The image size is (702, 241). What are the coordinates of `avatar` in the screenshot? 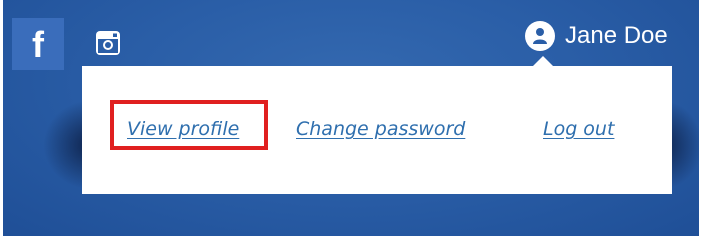 It's located at (540, 36).